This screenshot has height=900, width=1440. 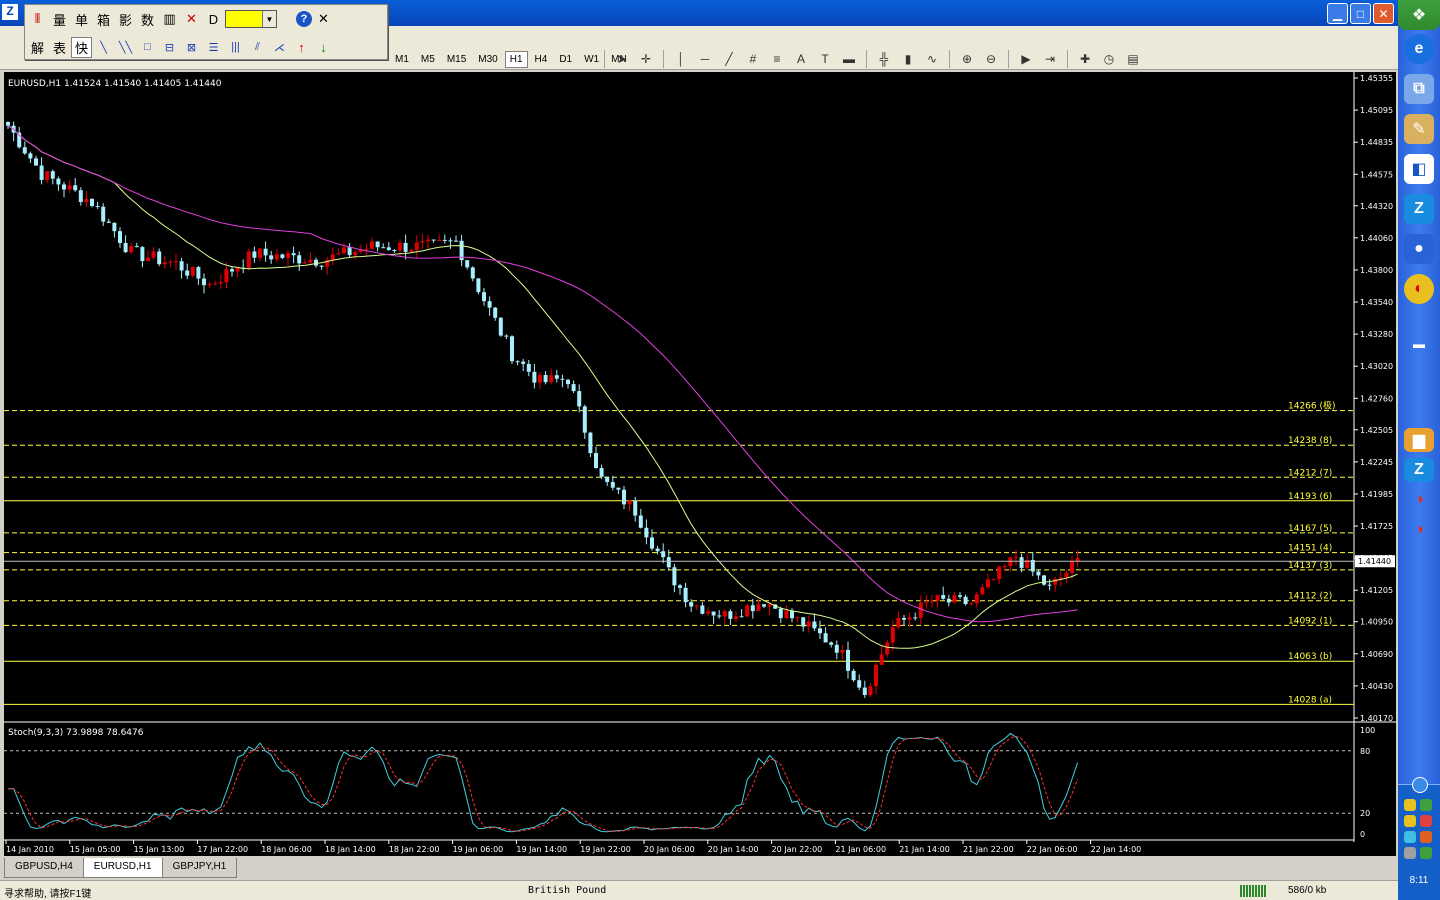 I want to click on auto-scroll-icon: ▶, so click(x=1026, y=59).